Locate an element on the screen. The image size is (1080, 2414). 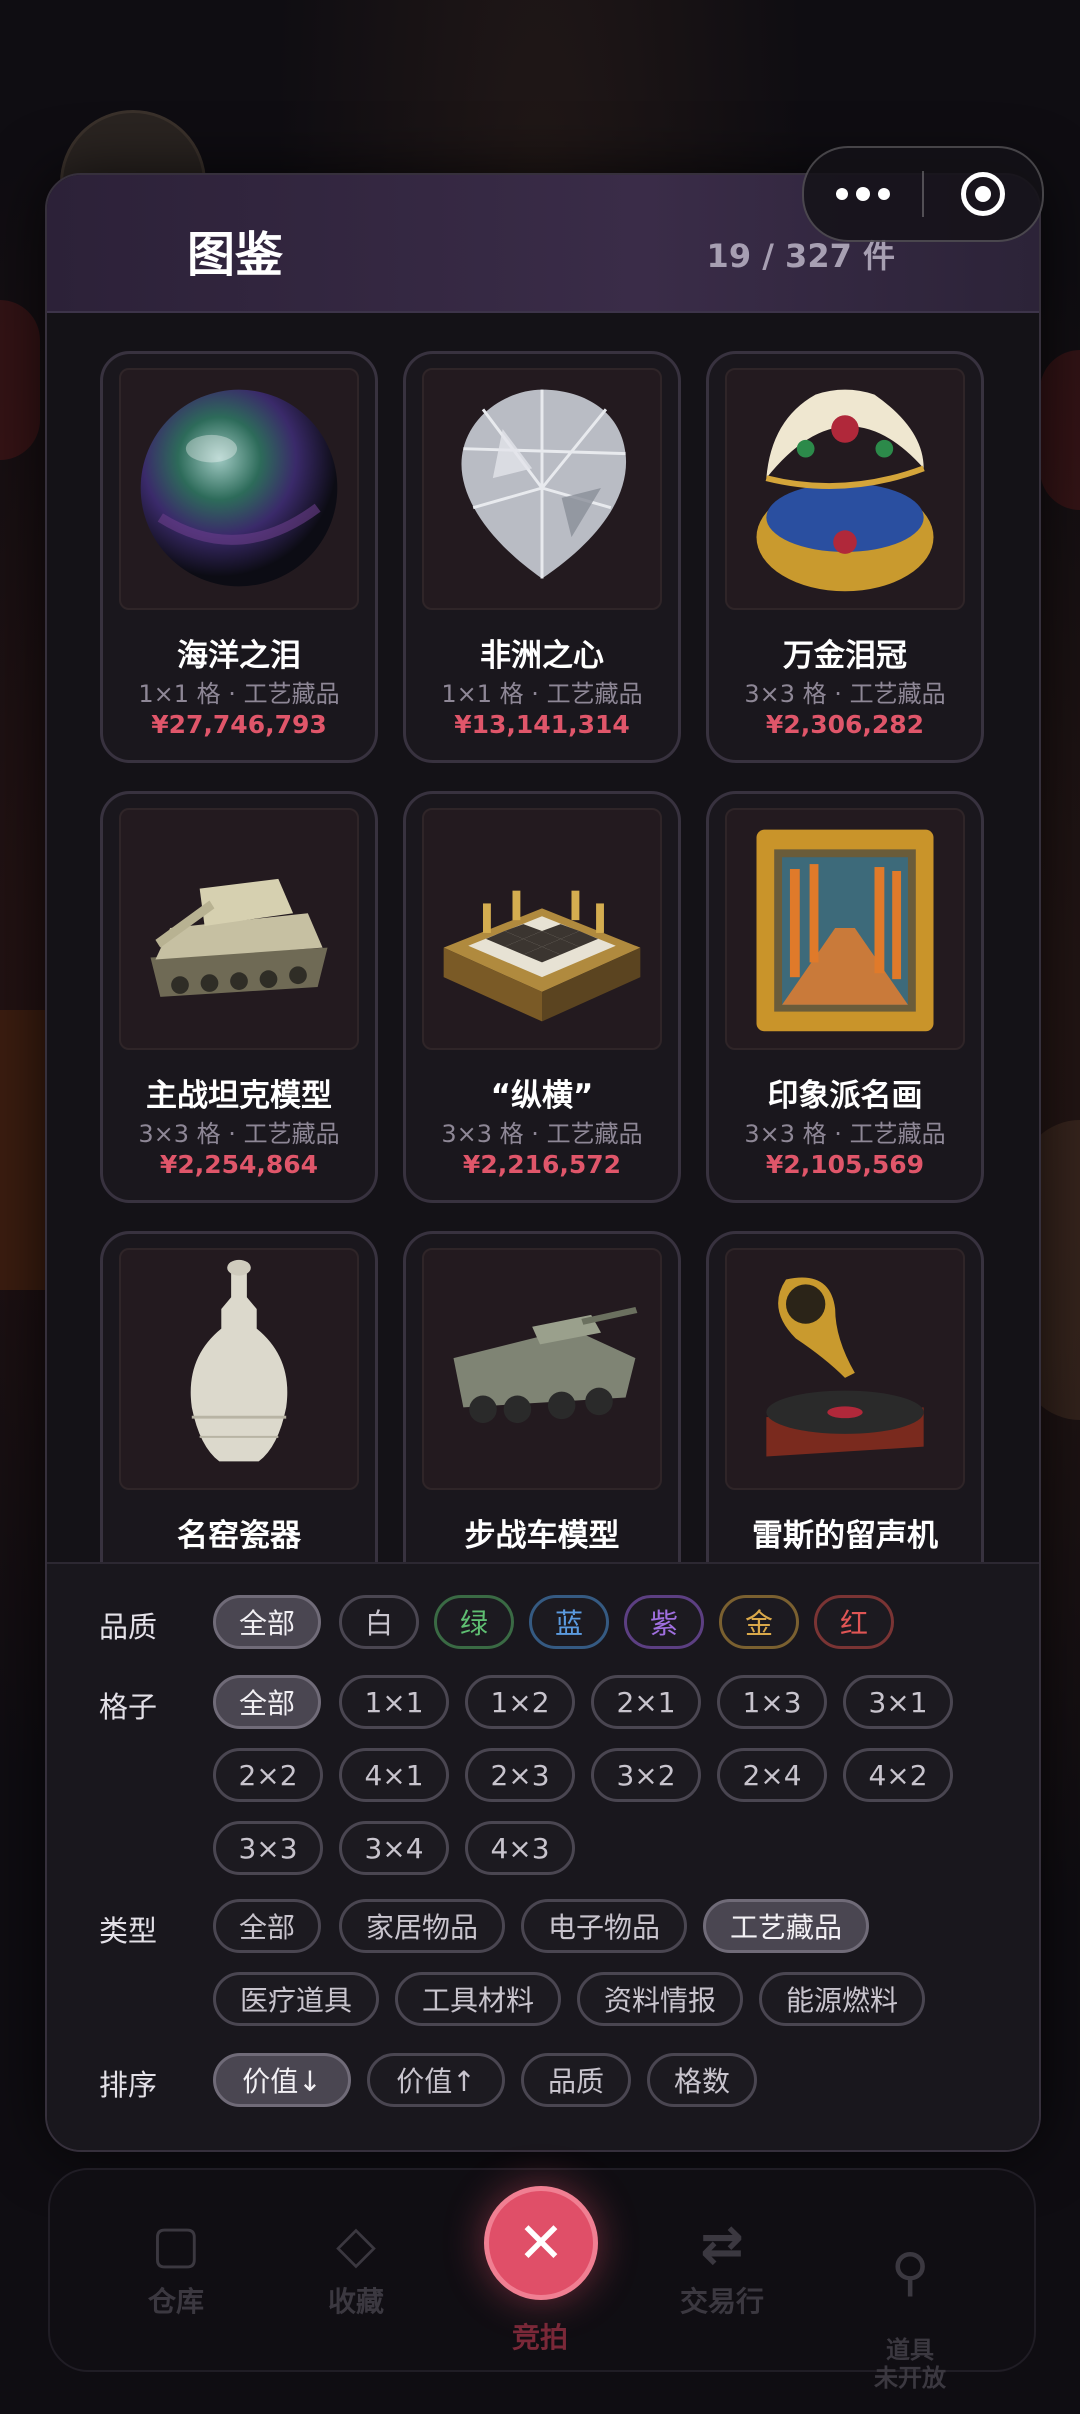
item-name: 万金泪冠 is located at coordinates (845, 656).